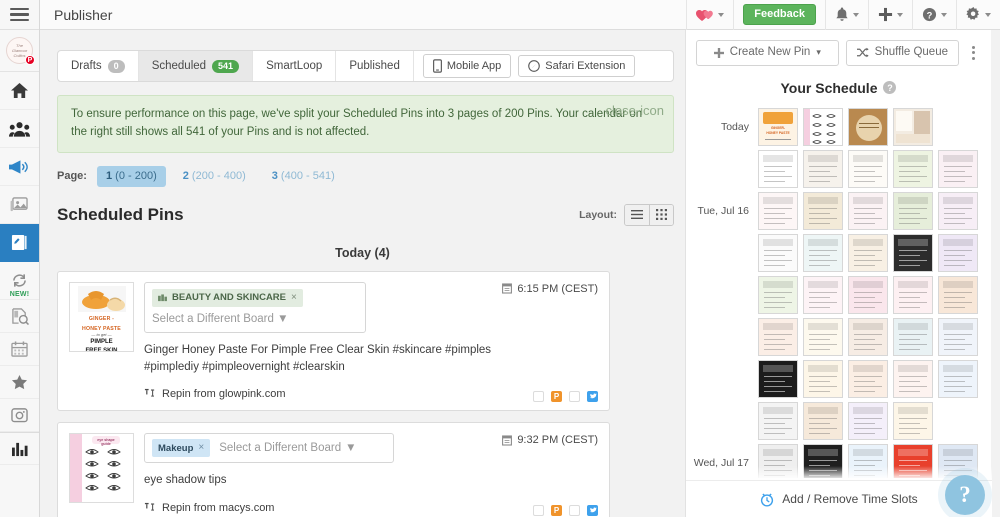 Image resolution: width=1000 pixels, height=517 pixels. I want to click on create-new-pin-button: Create New Pin ▾, so click(767, 53).